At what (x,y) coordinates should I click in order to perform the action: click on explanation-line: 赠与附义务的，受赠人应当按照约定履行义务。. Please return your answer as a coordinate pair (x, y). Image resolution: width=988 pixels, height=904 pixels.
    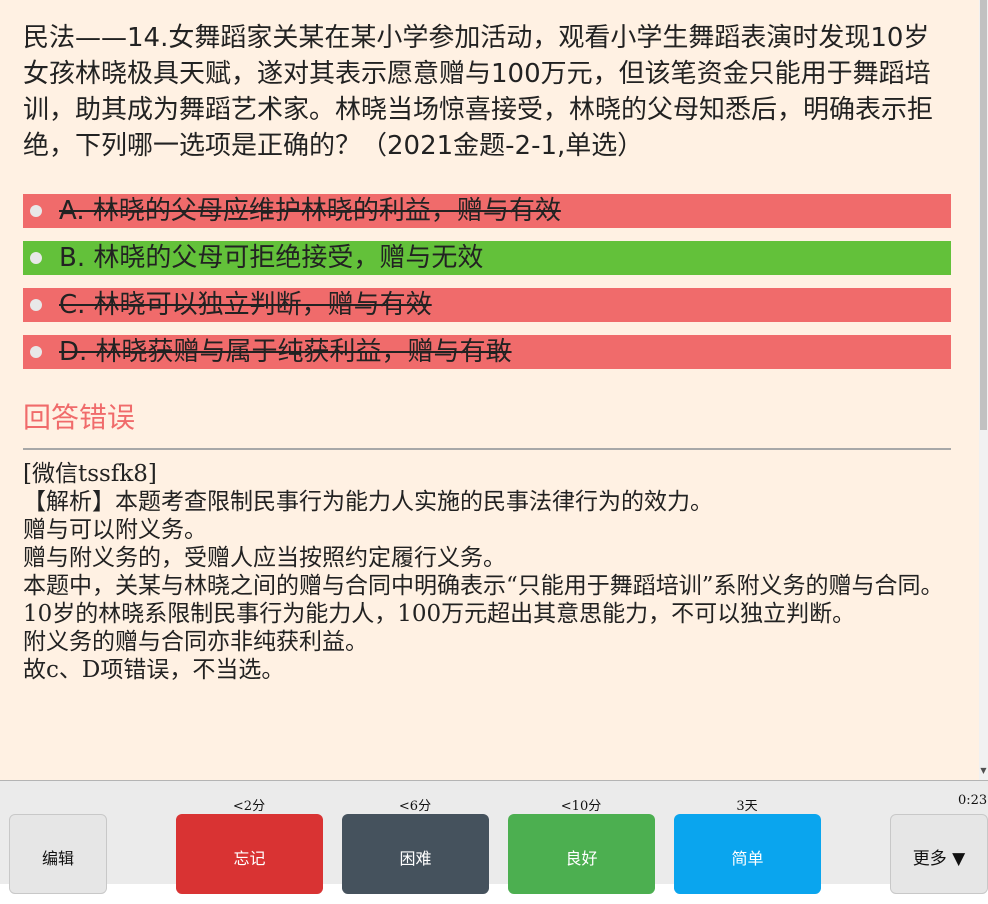
    Looking at the image, I should click on (264, 558).